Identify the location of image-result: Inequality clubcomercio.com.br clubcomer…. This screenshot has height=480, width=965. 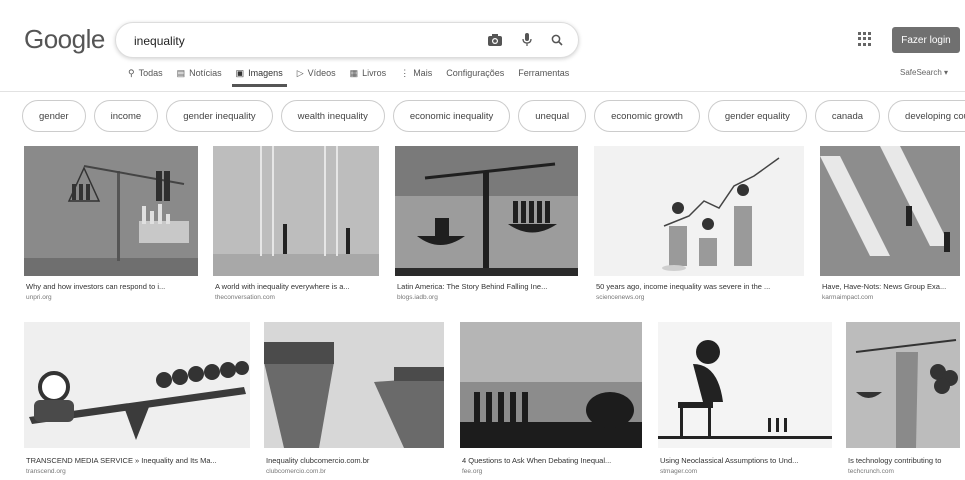
(354, 401).